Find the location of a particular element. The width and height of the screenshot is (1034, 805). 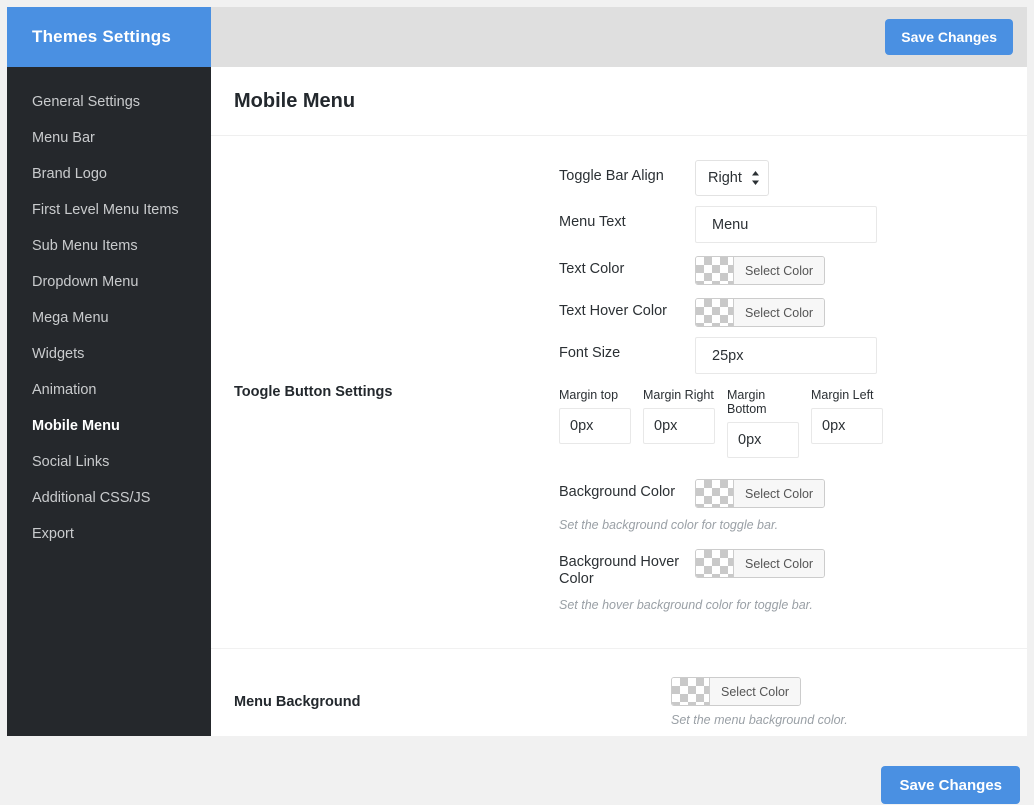

field-background-hover-color: Background Hover Color Select Color is located at coordinates (793, 567).